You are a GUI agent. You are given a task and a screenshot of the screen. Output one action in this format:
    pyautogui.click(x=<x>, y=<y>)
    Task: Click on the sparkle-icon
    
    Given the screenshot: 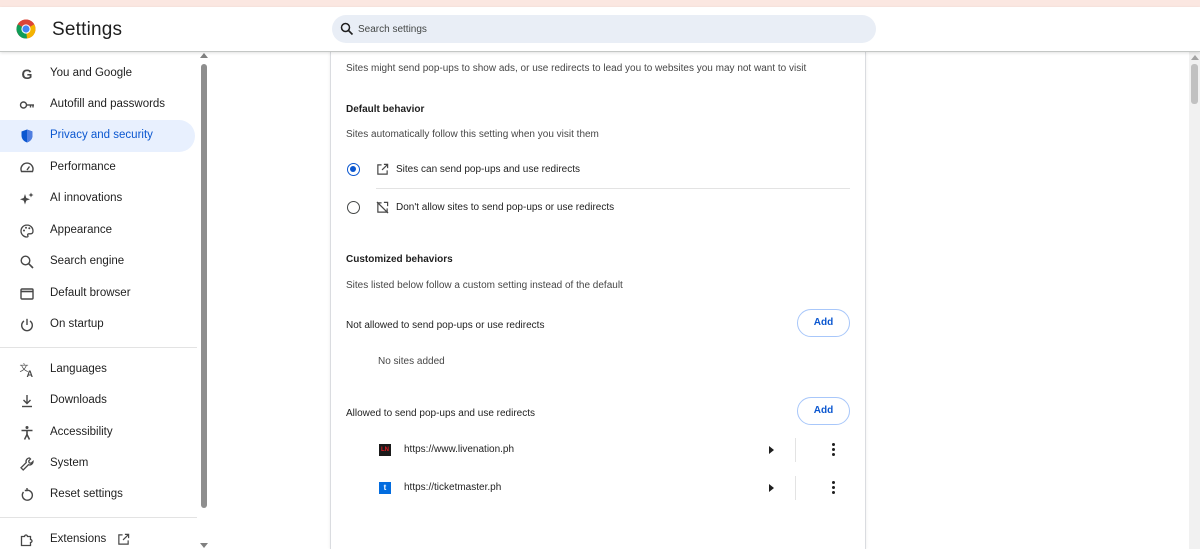 What is the action you would take?
    pyautogui.click(x=27, y=198)
    